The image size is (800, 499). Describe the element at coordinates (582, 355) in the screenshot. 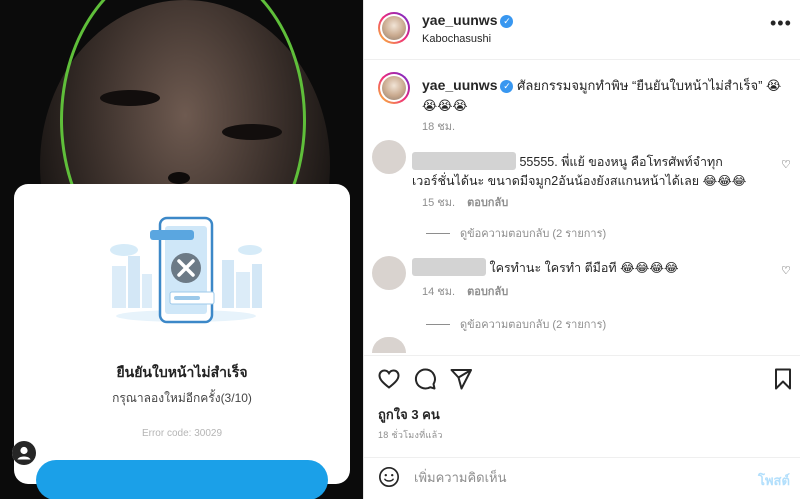

I see `actions-divider` at that location.